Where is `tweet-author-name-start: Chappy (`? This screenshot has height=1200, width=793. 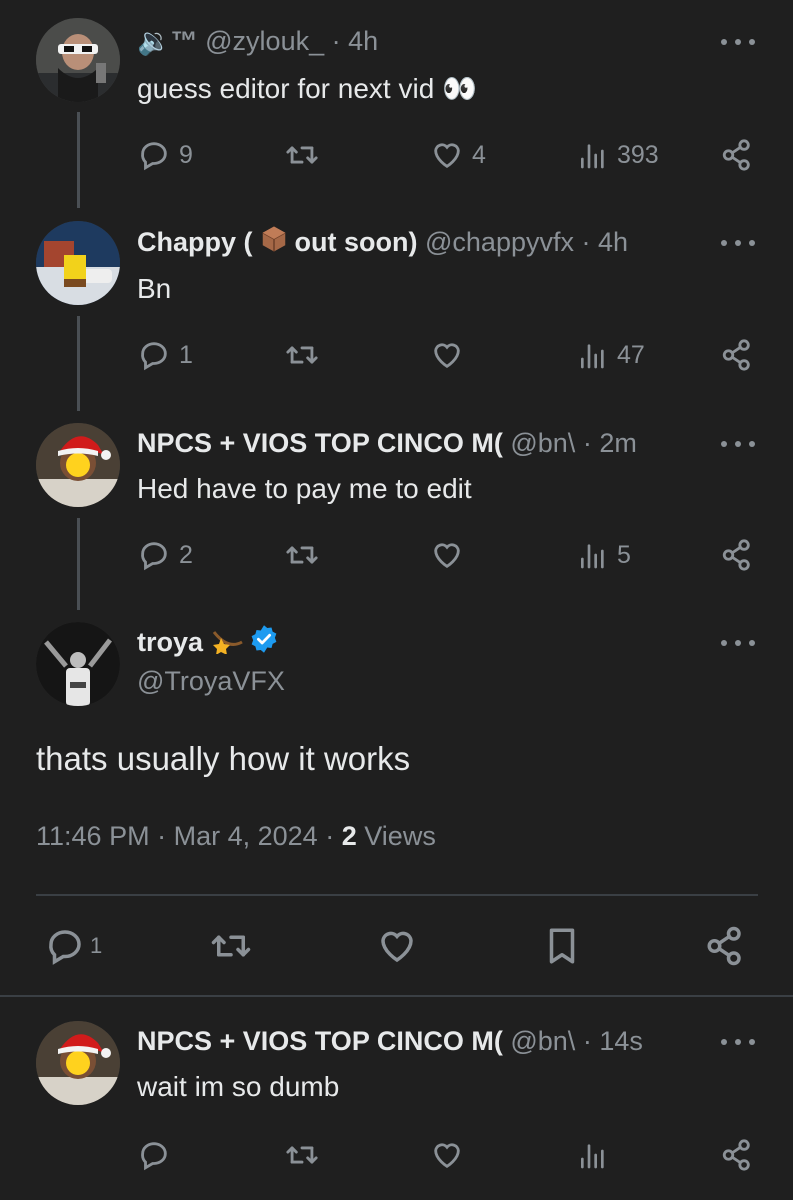 tweet-author-name-start: Chappy ( is located at coordinates (195, 242).